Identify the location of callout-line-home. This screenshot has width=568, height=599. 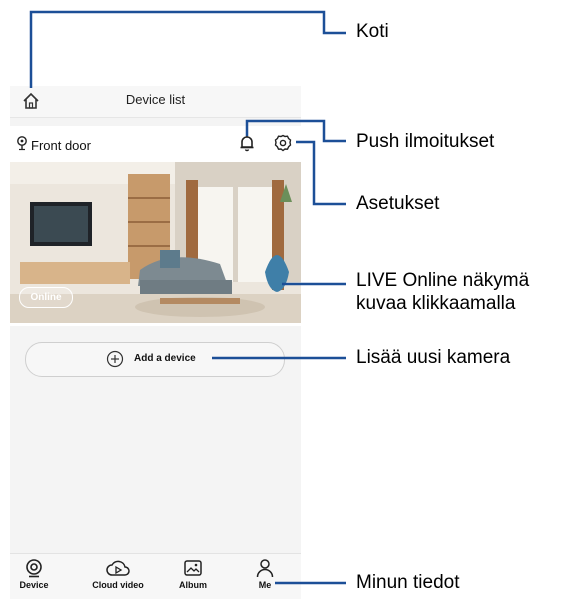
(187, 49).